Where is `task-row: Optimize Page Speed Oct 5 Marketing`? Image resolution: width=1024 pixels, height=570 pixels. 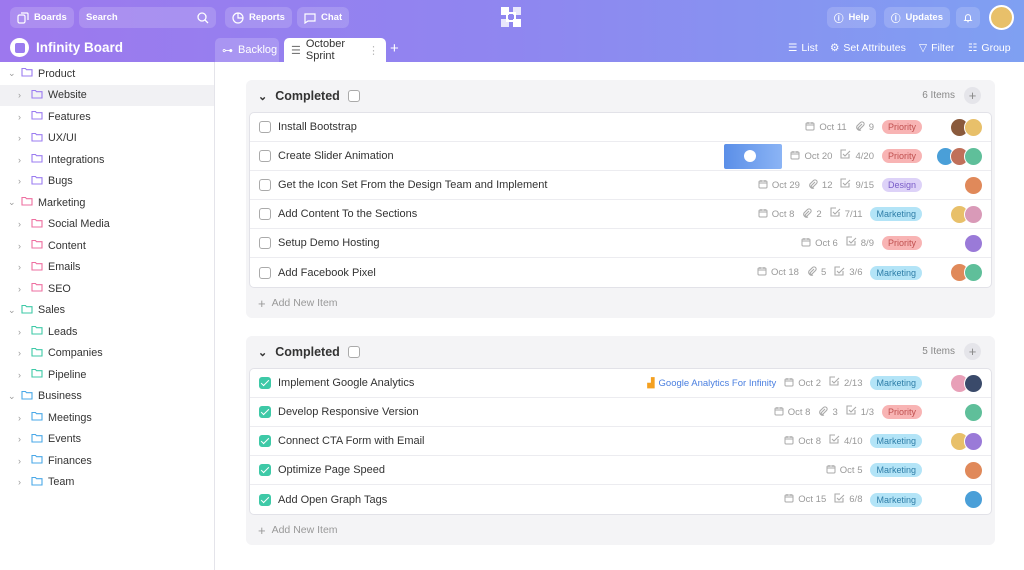 task-row: Optimize Page Speed Oct 5 Marketing is located at coordinates (620, 470).